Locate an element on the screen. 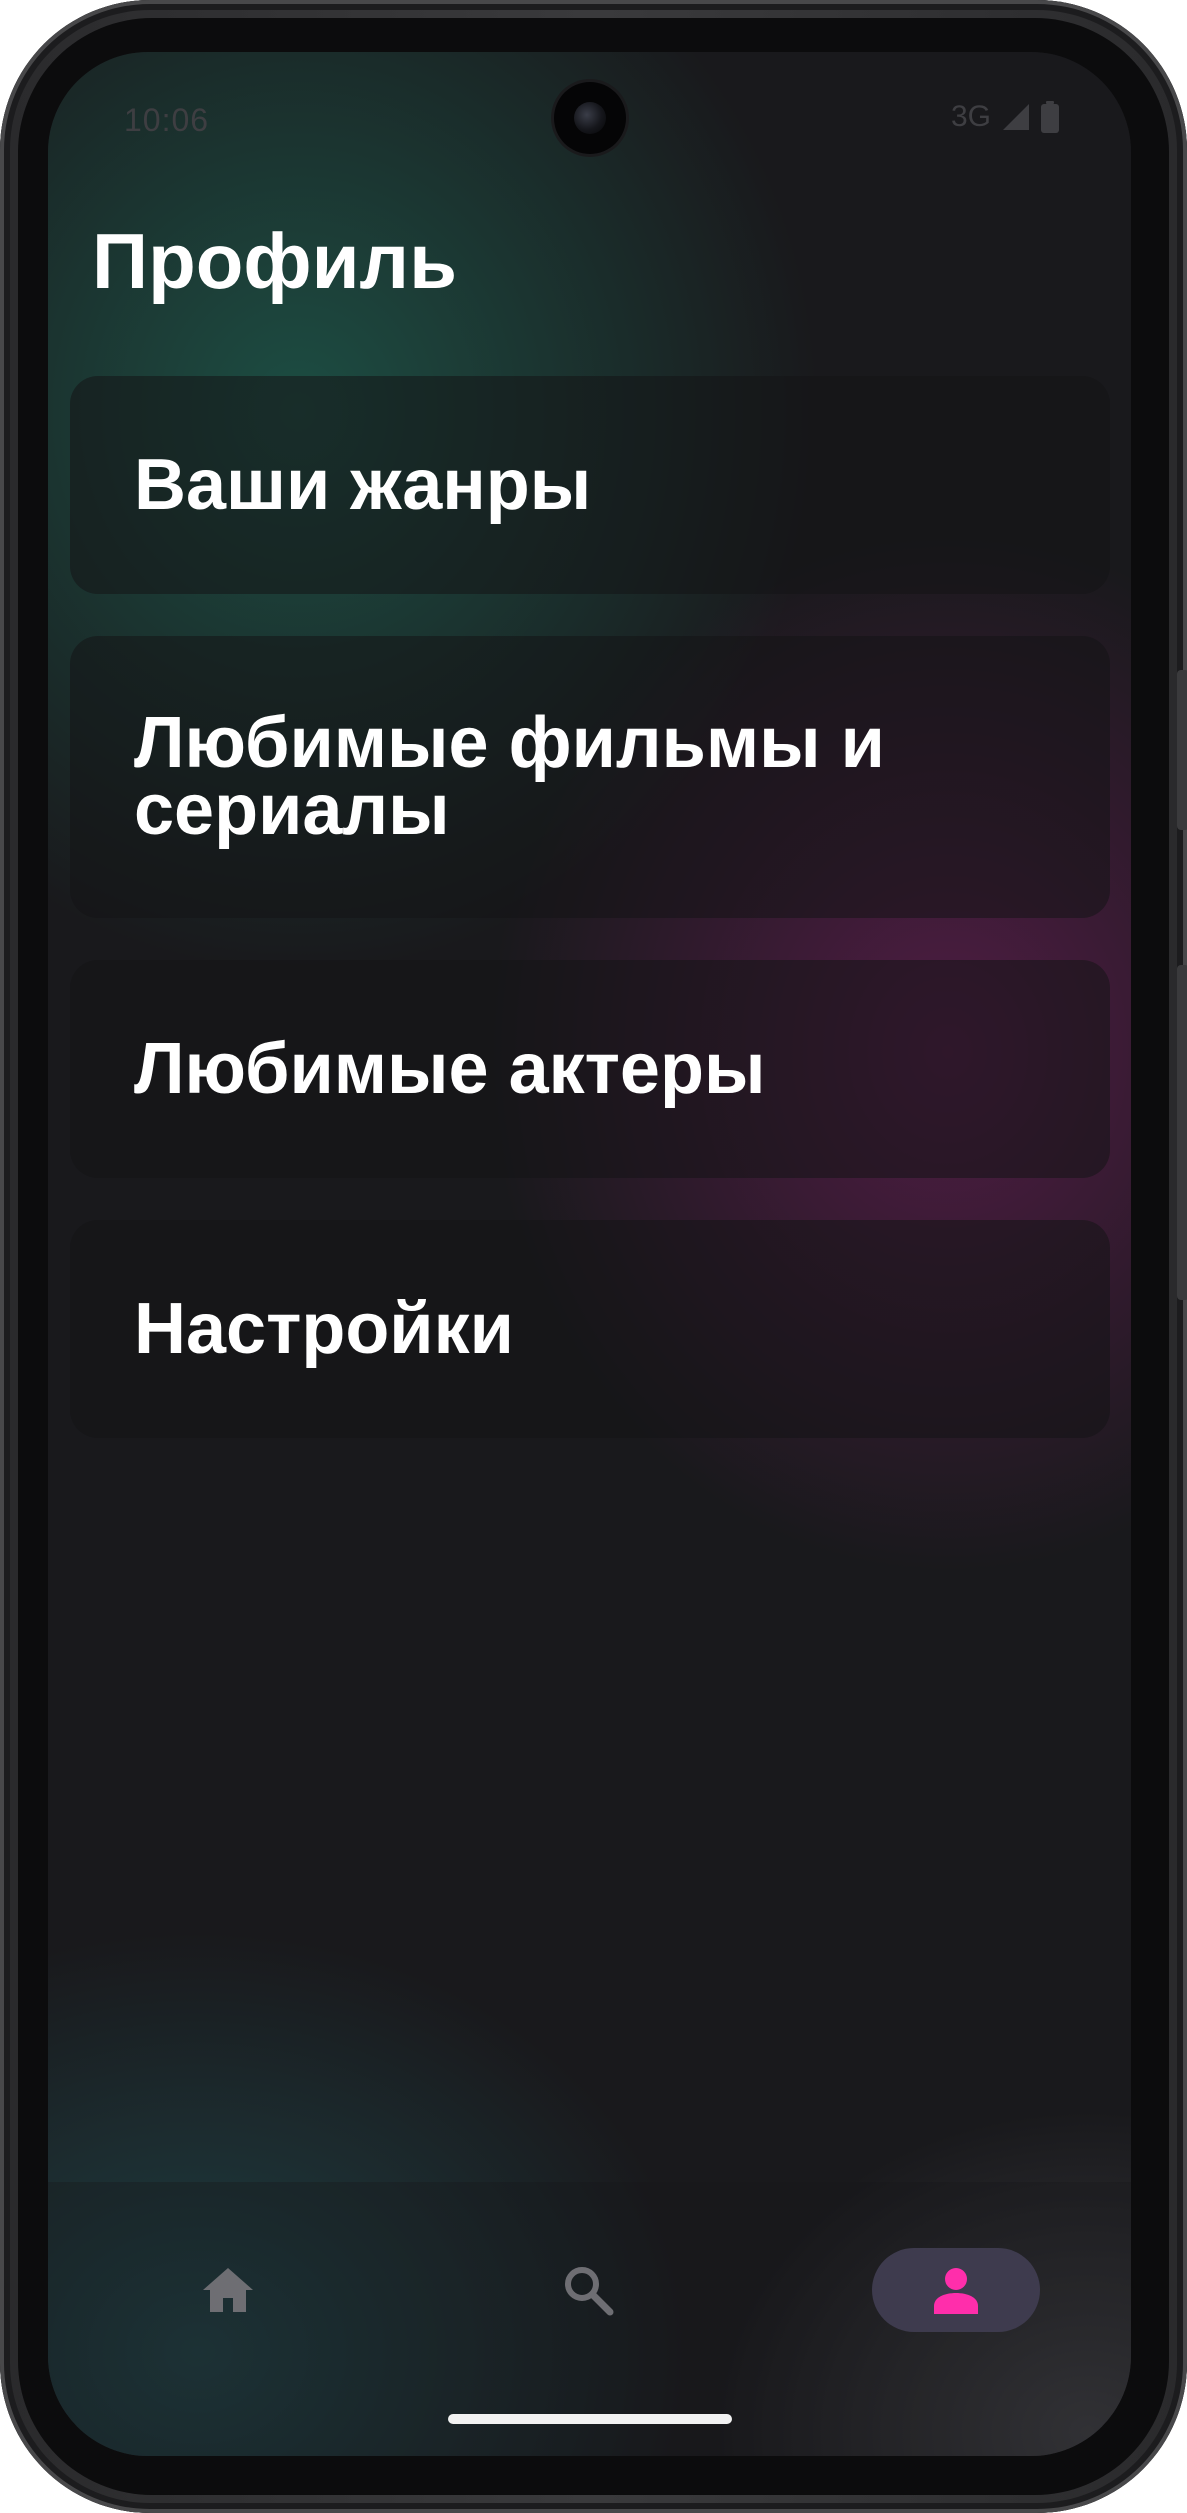 The height and width of the screenshot is (2513, 1187). network-type: 3G is located at coordinates (970, 116).